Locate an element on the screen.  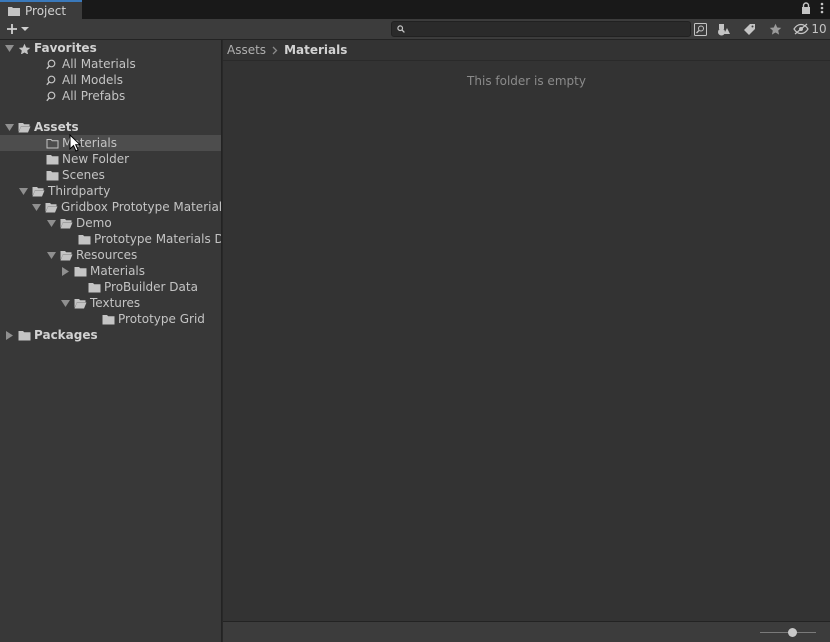
chevron-right-icon is located at coordinates (275, 50).